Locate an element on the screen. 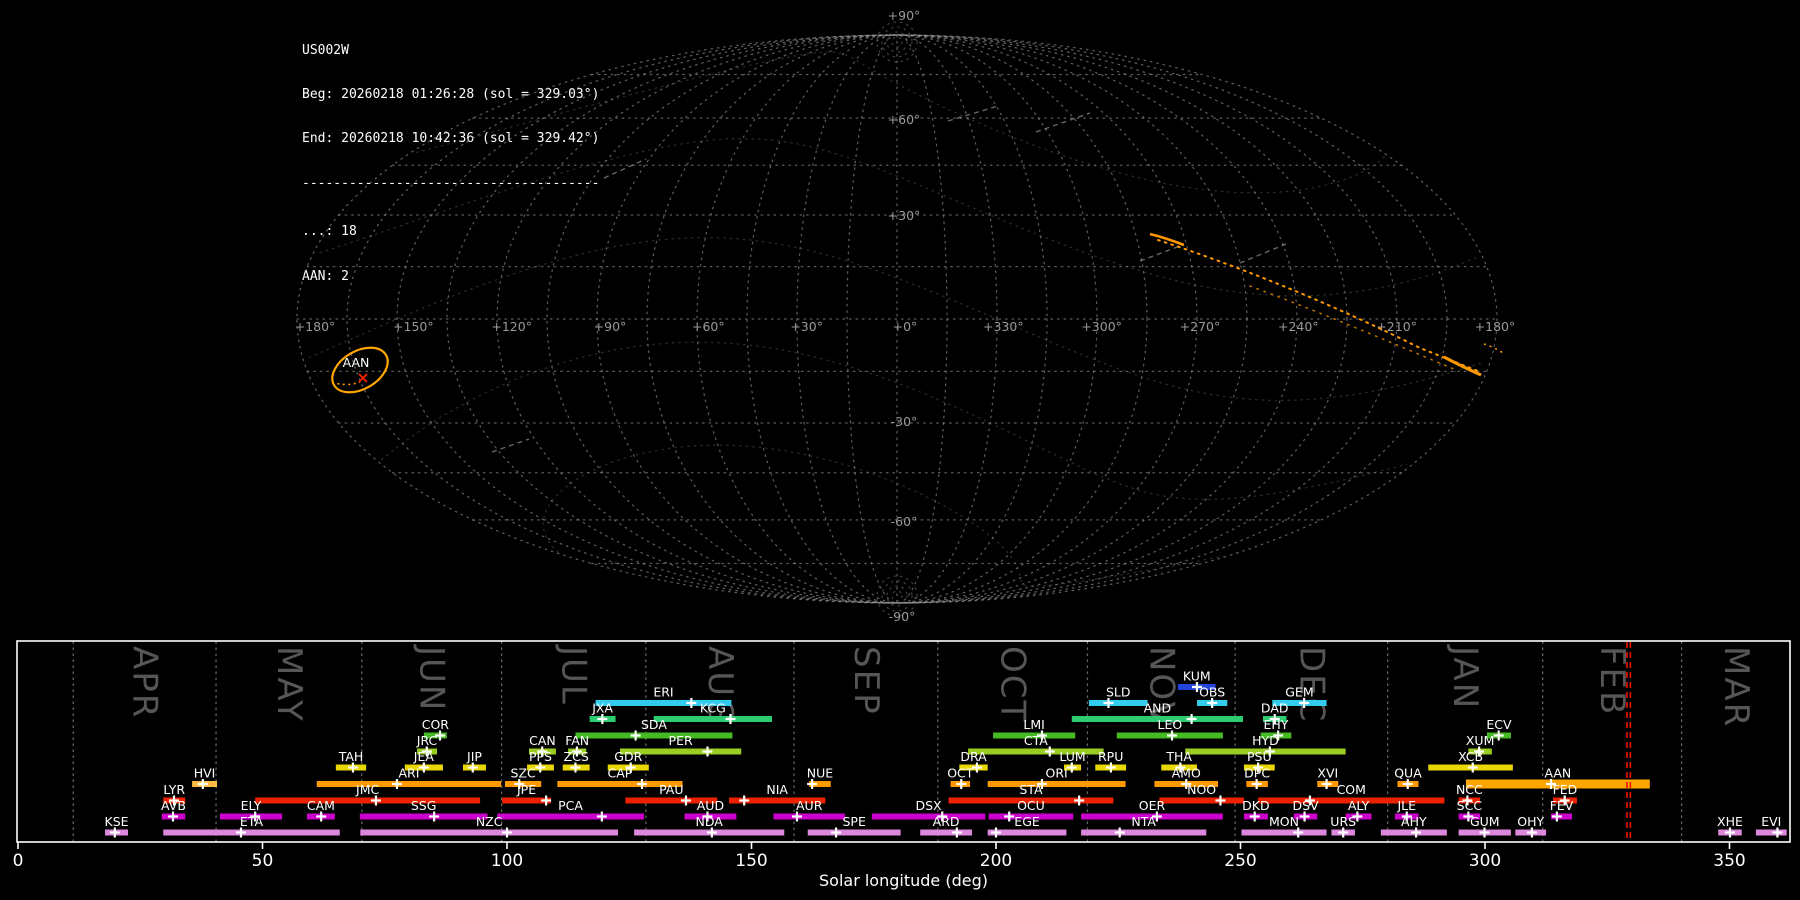 The image size is (1800, 900). shower-code-label: MON is located at coordinates (1284, 821).